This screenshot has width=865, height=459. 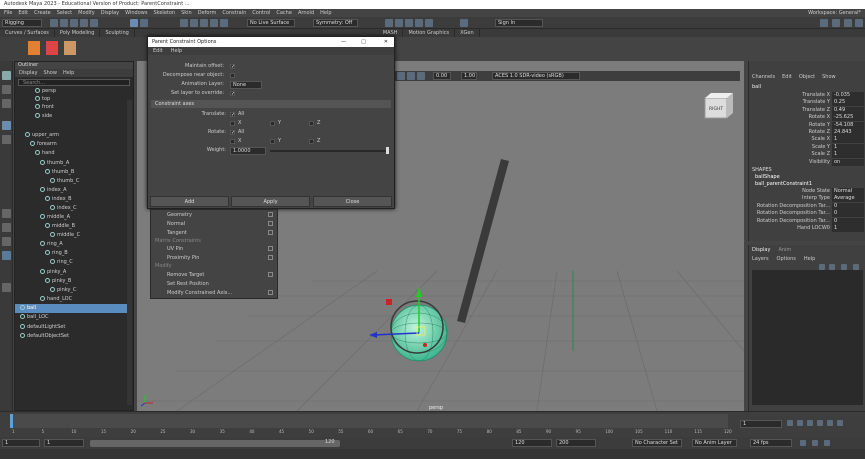 I want to click on snap-surface-icon, so click(x=224, y=23).